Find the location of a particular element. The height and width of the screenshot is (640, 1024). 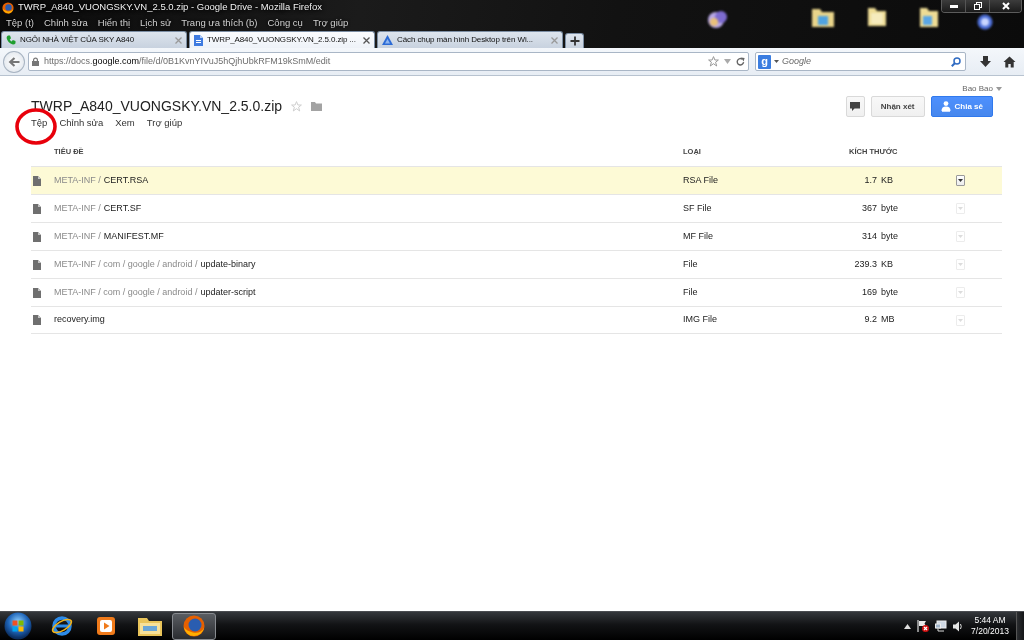

flag-error-icon is located at coordinates (923, 626).